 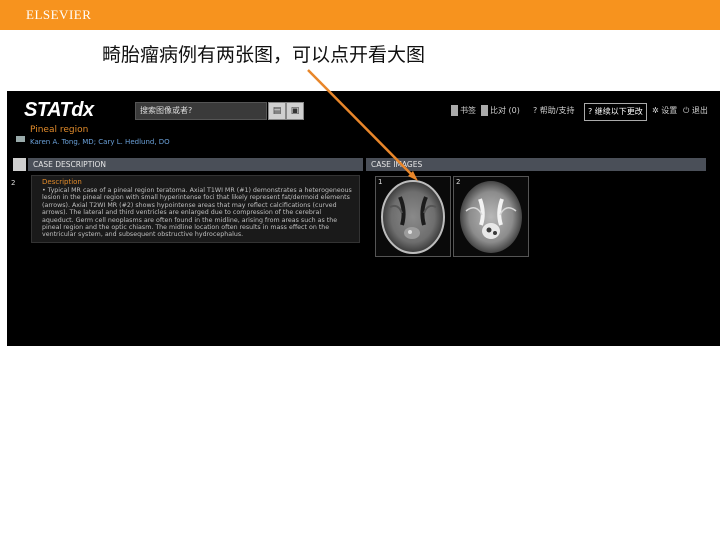 I want to click on image-number: 1, so click(x=380, y=182).